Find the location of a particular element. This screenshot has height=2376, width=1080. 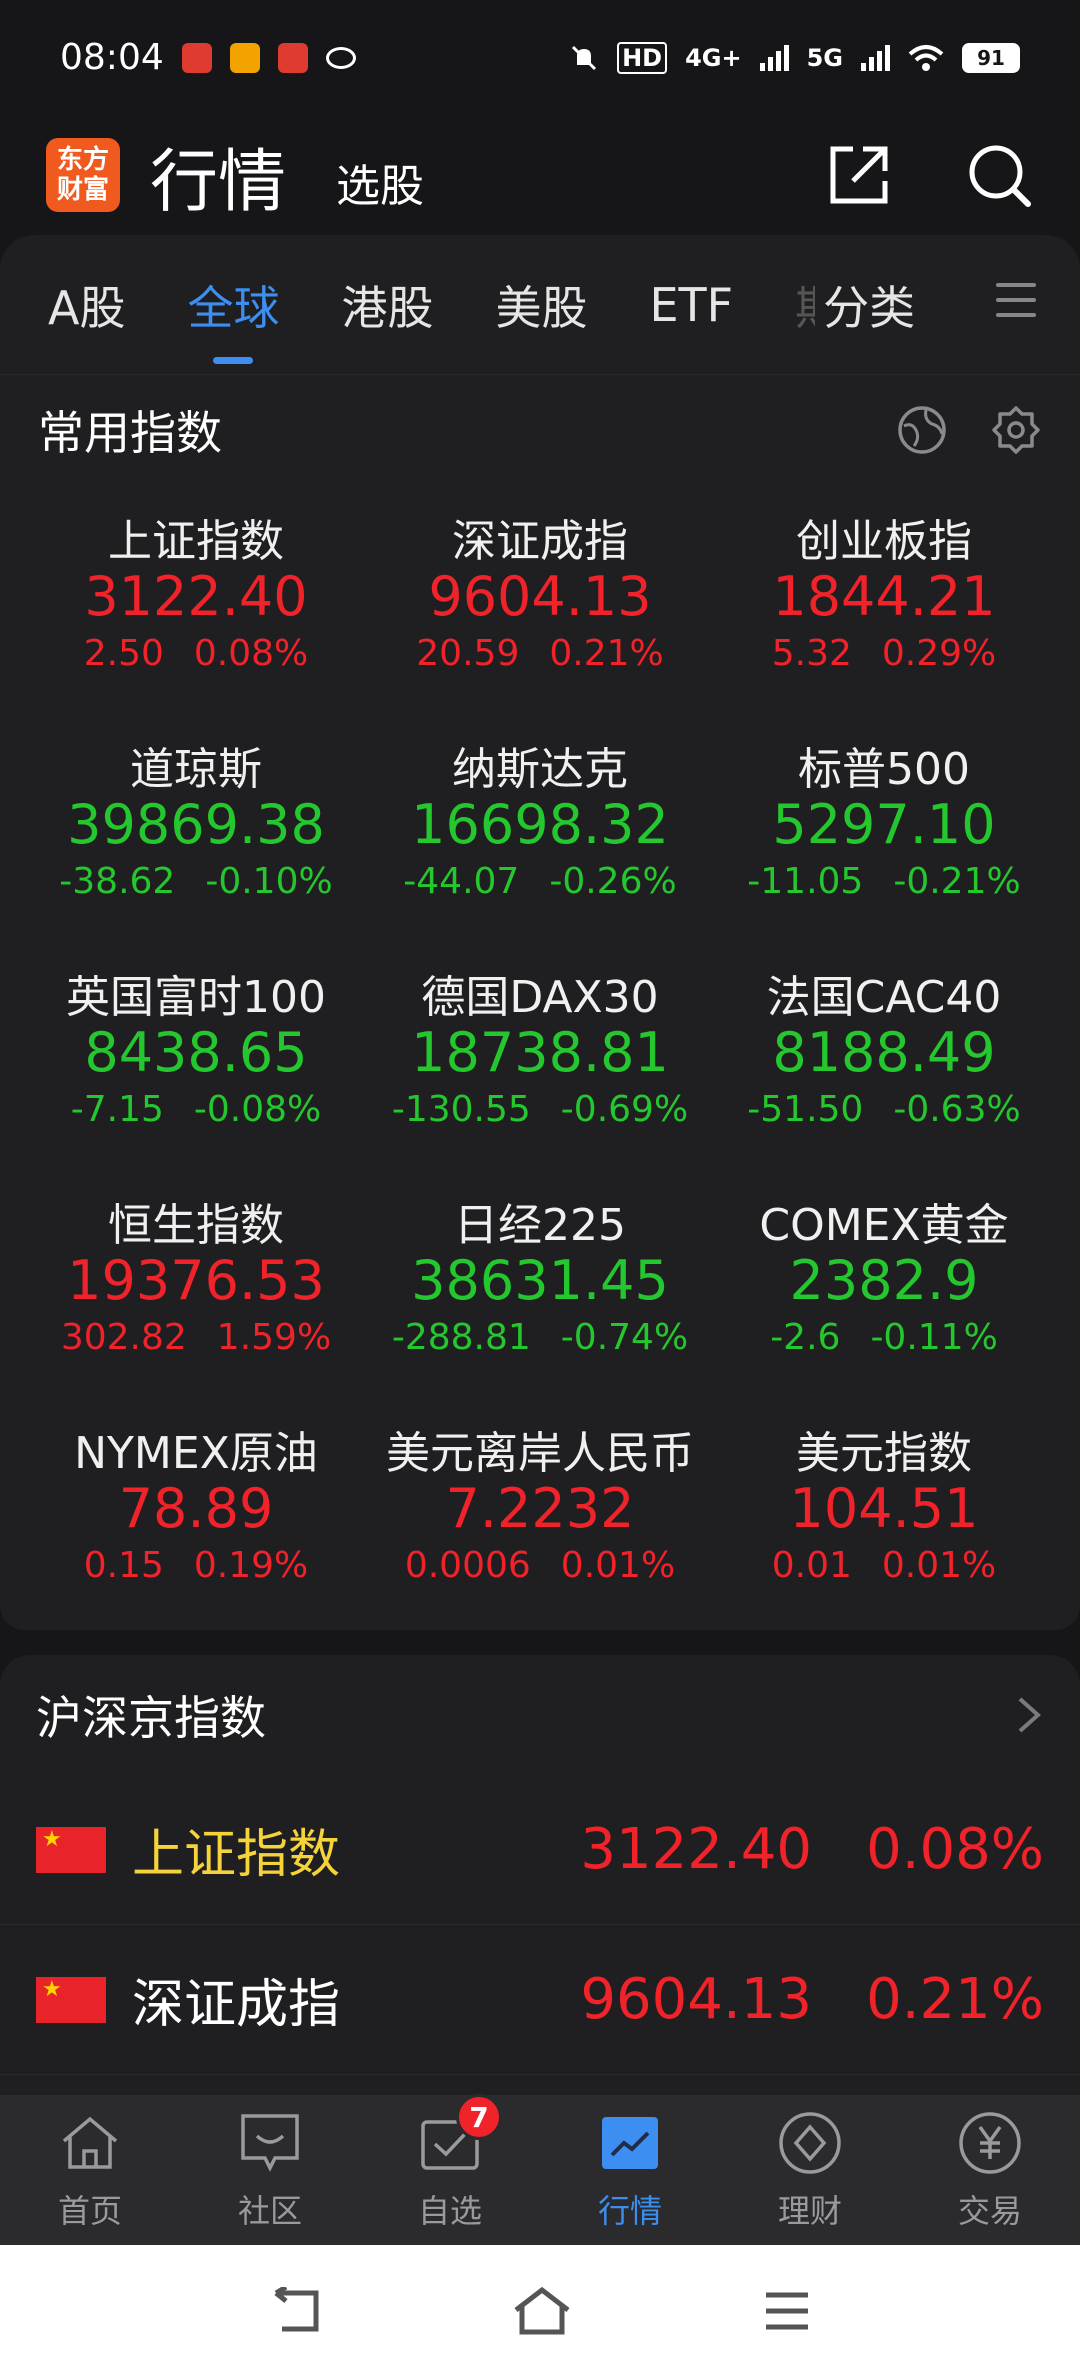

index-pct: -0.10% is located at coordinates (269, 881).